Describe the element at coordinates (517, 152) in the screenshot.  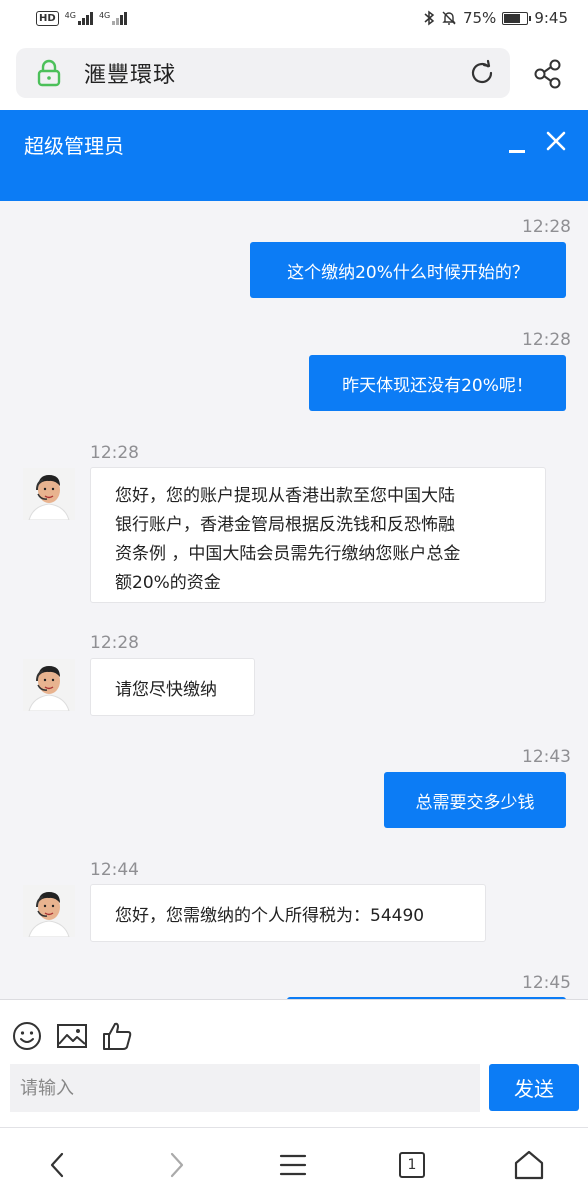
I see `minimize-icon` at that location.